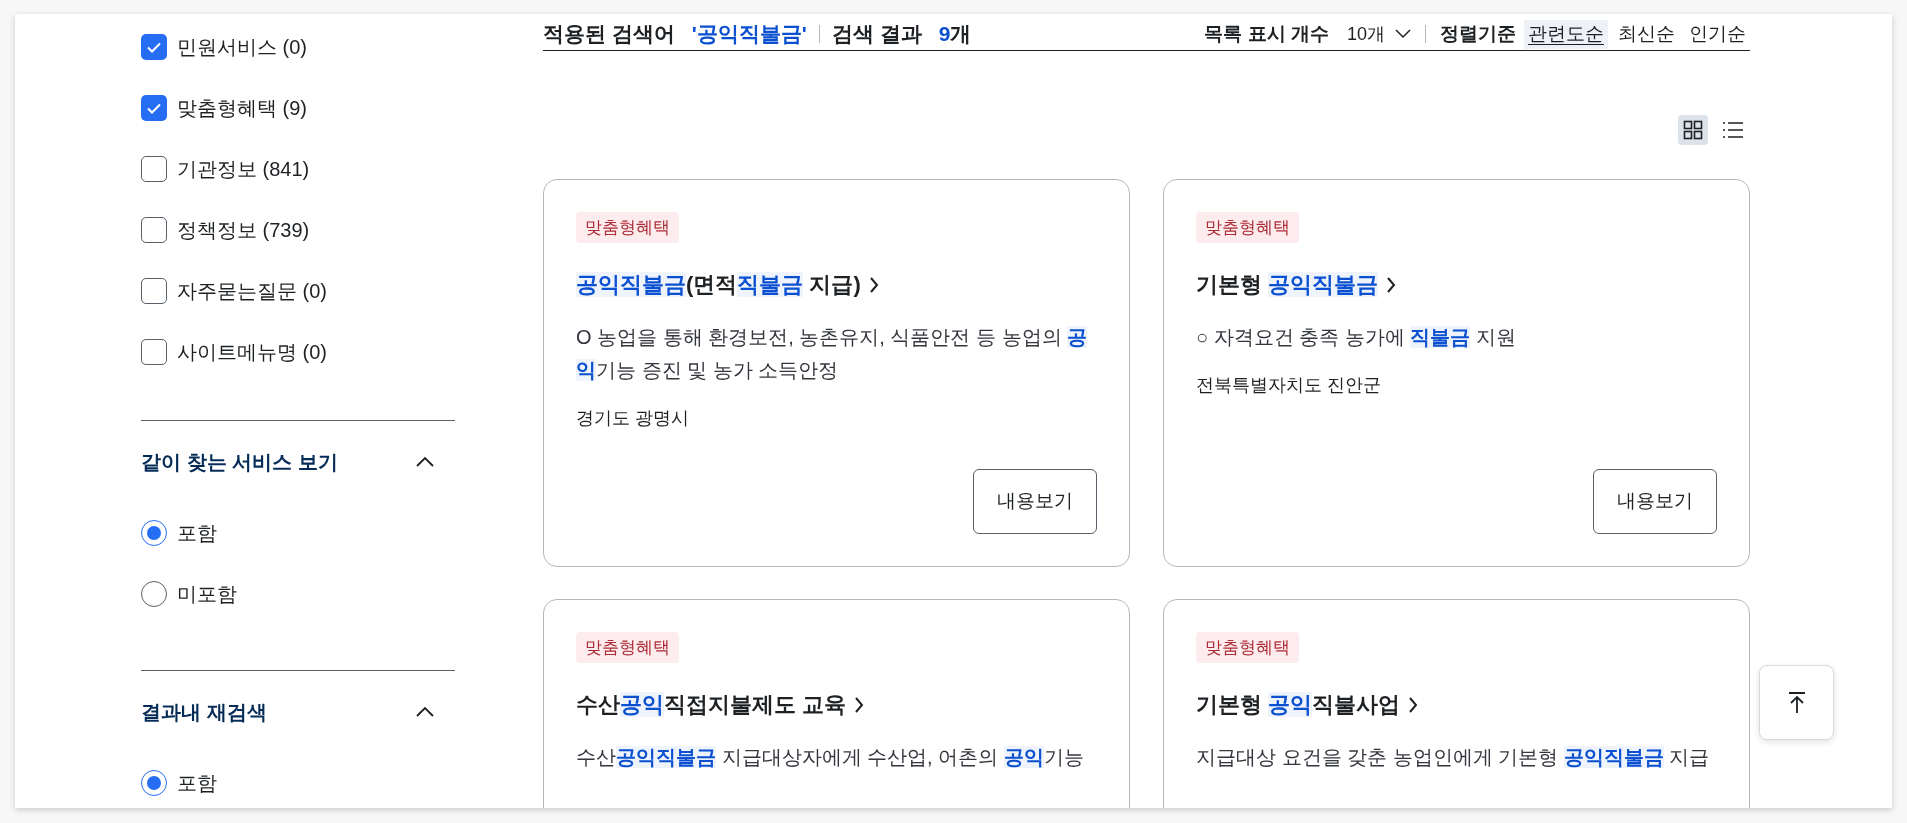 Image resolution: width=1907 pixels, height=823 pixels. Describe the element at coordinates (633, 418) in the screenshot. I see `card-region: 경기도 광명시` at that location.